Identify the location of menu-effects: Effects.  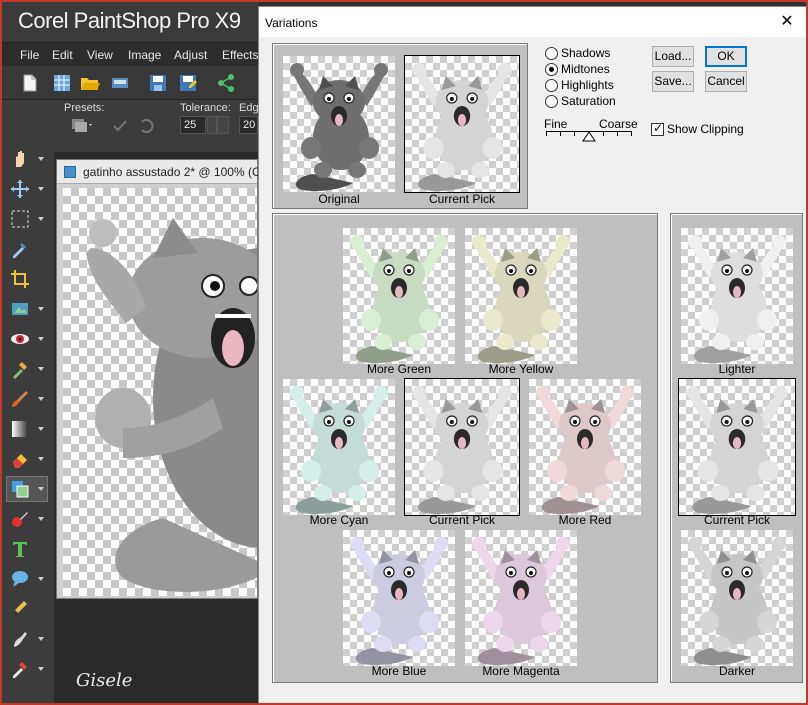
(240, 55).